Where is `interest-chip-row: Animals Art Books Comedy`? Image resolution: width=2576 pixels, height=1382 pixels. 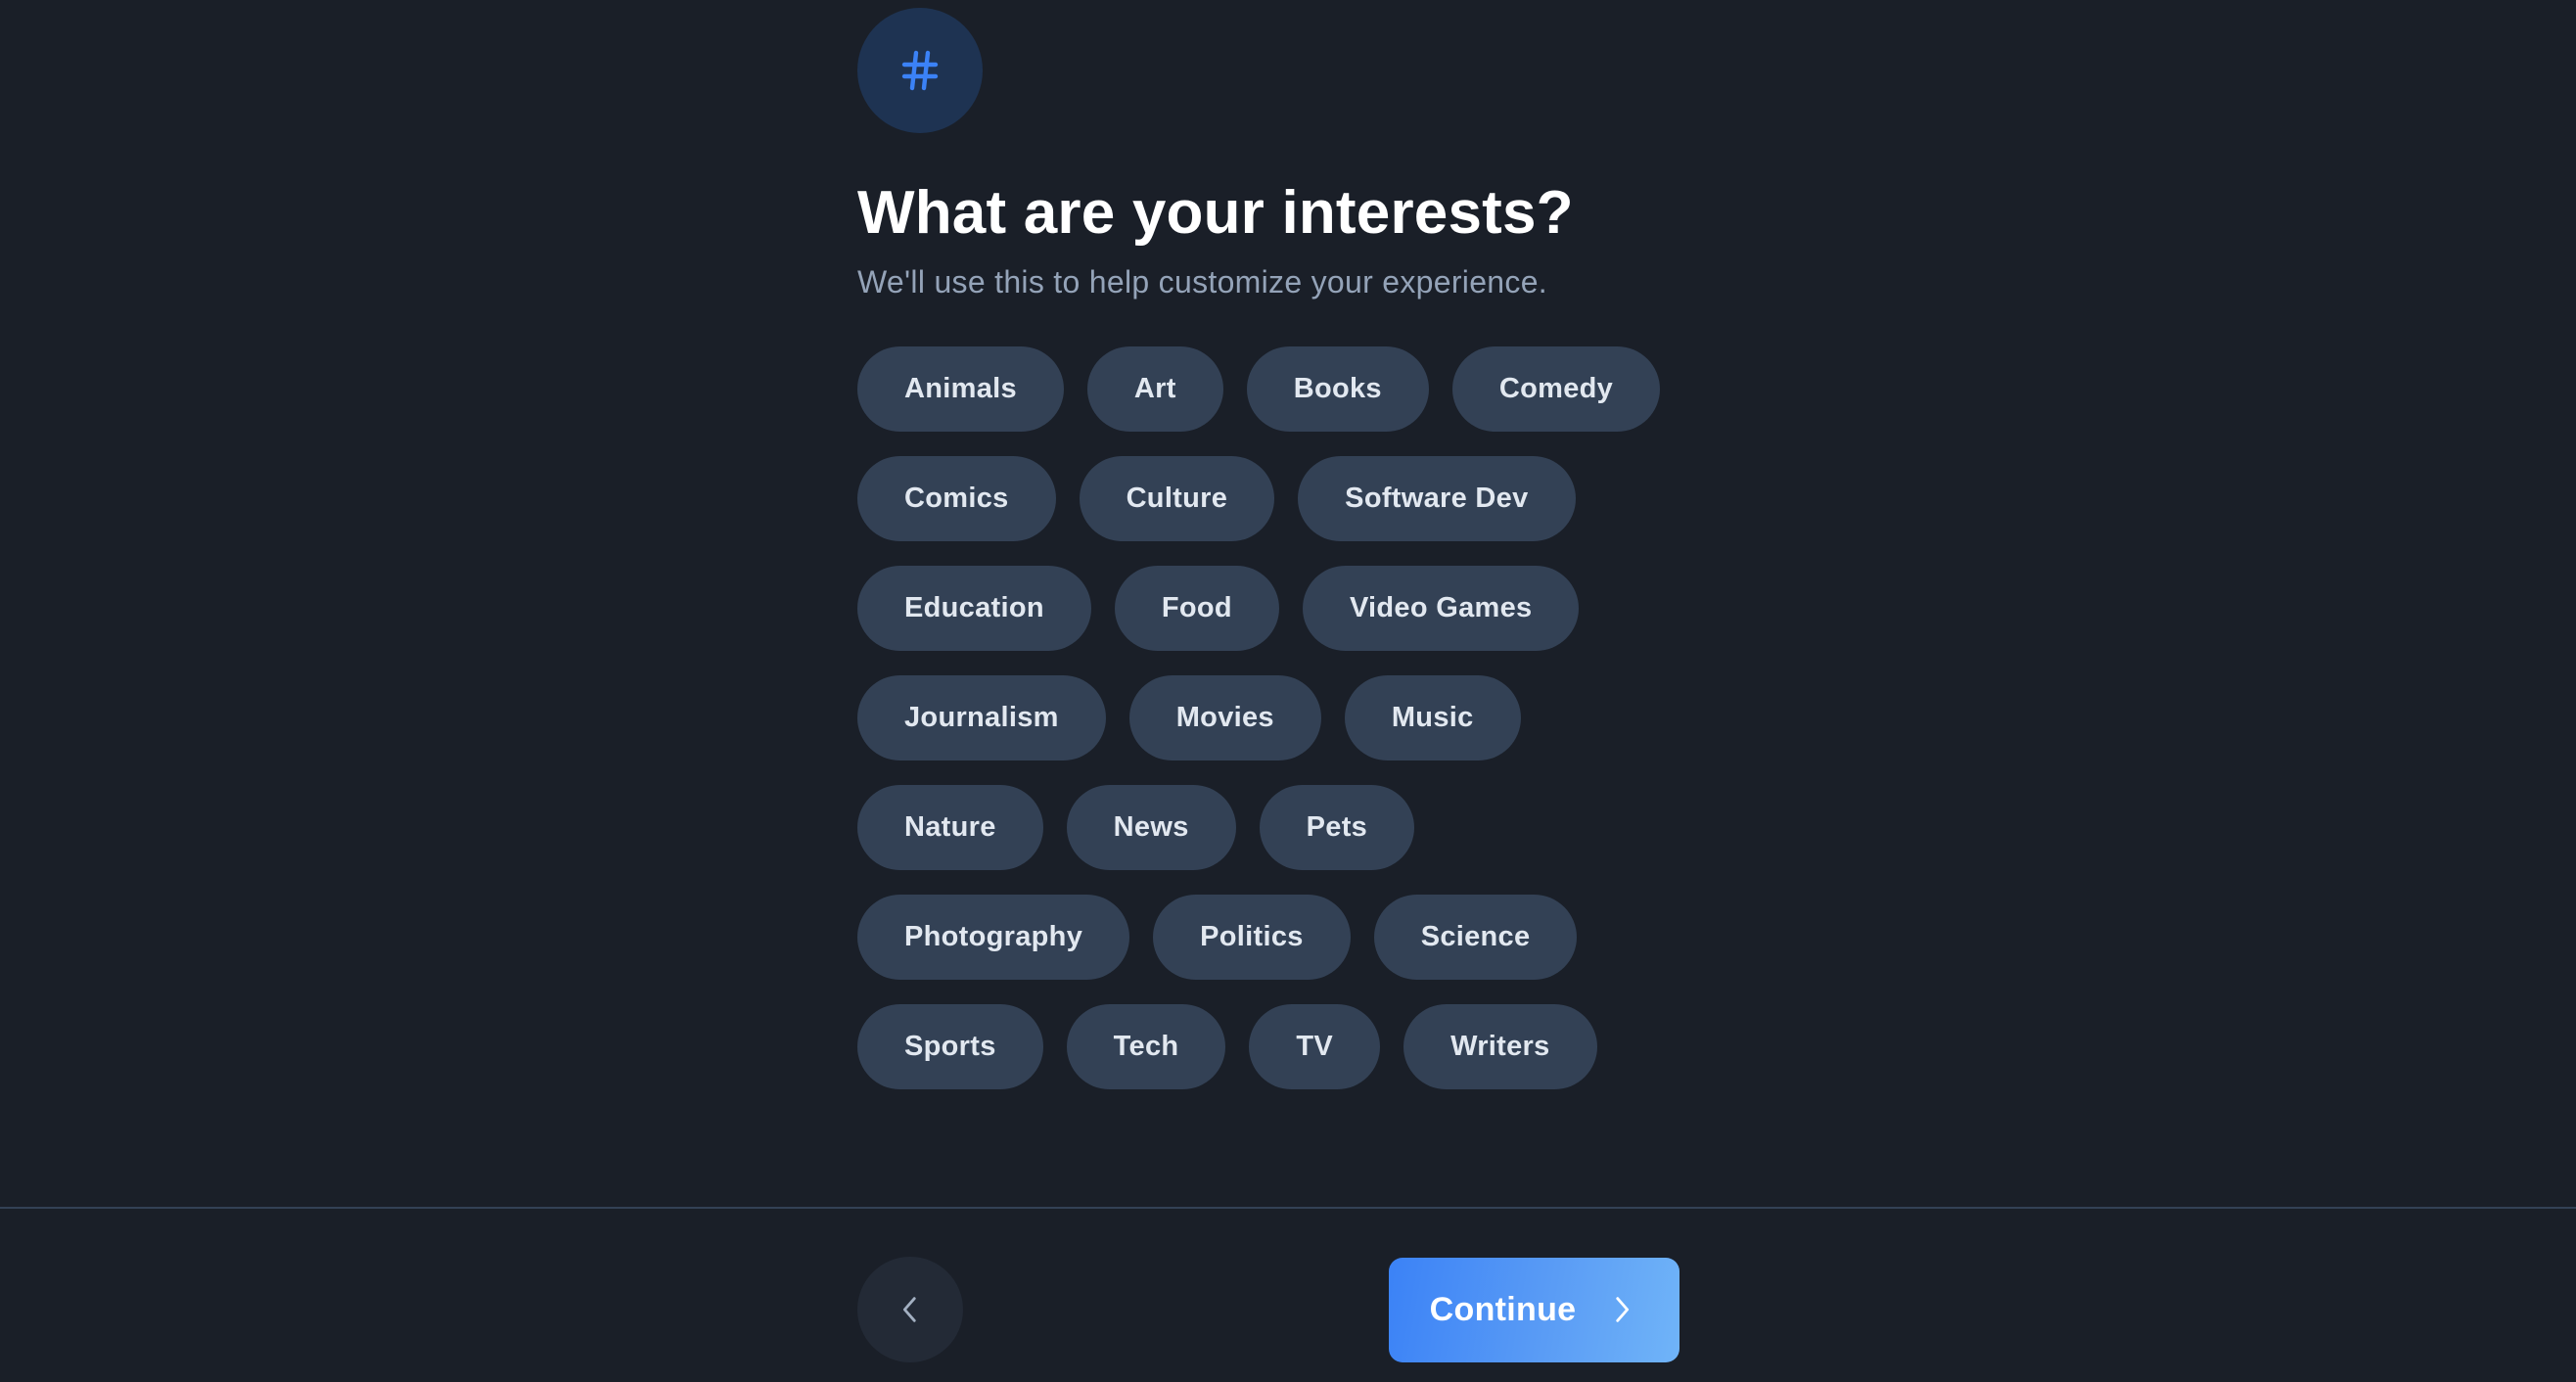
interest-chip-row: Animals Art Books Comedy is located at coordinates (1268, 389).